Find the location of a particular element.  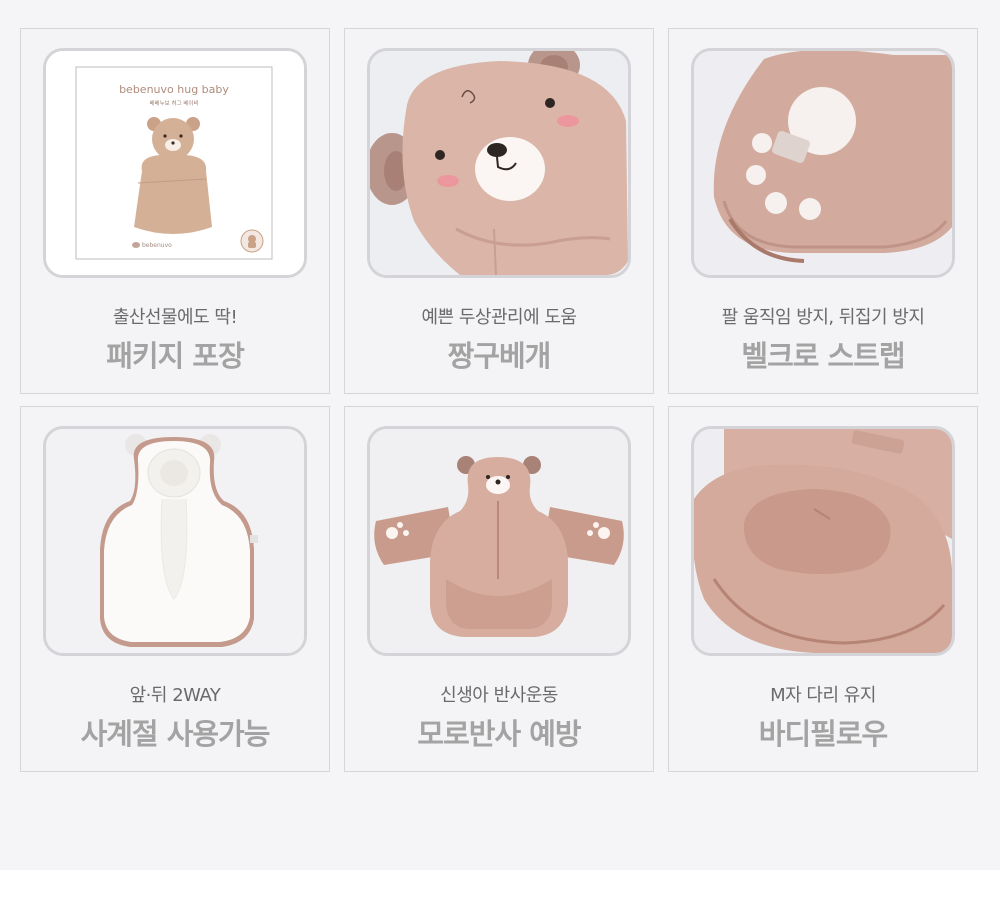

page-footer-band is located at coordinates (500, 889).